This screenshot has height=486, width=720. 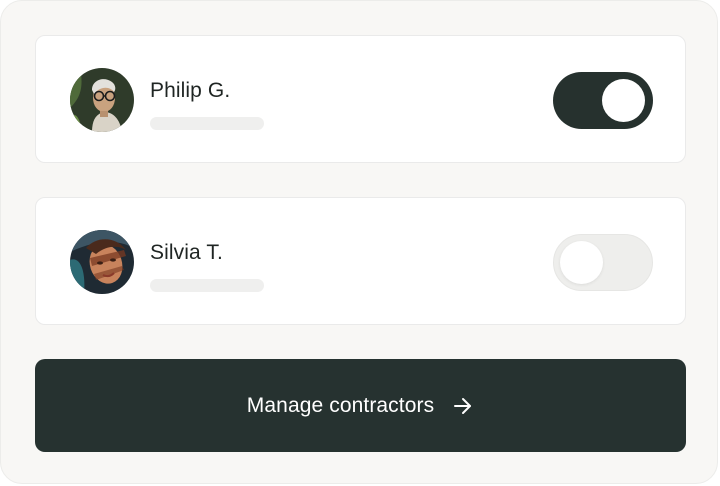 What do you see at coordinates (340, 405) in the screenshot?
I see `manage-contractors-label: Manage contractors` at bounding box center [340, 405].